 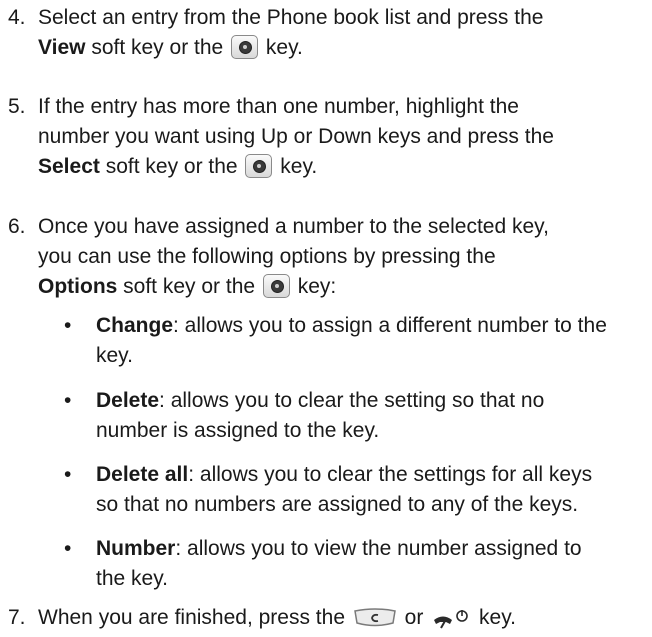 What do you see at coordinates (187, 286) in the screenshot?
I see `step-line: Options soft key or the key:` at bounding box center [187, 286].